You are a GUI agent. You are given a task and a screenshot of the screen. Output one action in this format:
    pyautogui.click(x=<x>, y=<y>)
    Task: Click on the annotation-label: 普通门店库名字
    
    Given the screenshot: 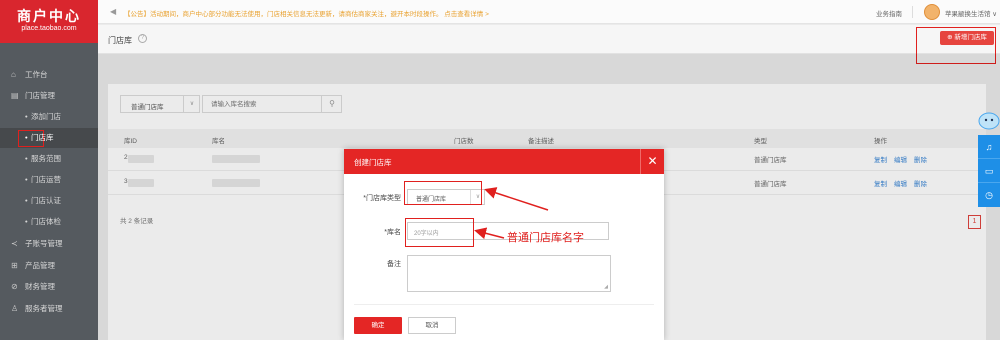 What is the action you would take?
    pyautogui.click(x=545, y=238)
    